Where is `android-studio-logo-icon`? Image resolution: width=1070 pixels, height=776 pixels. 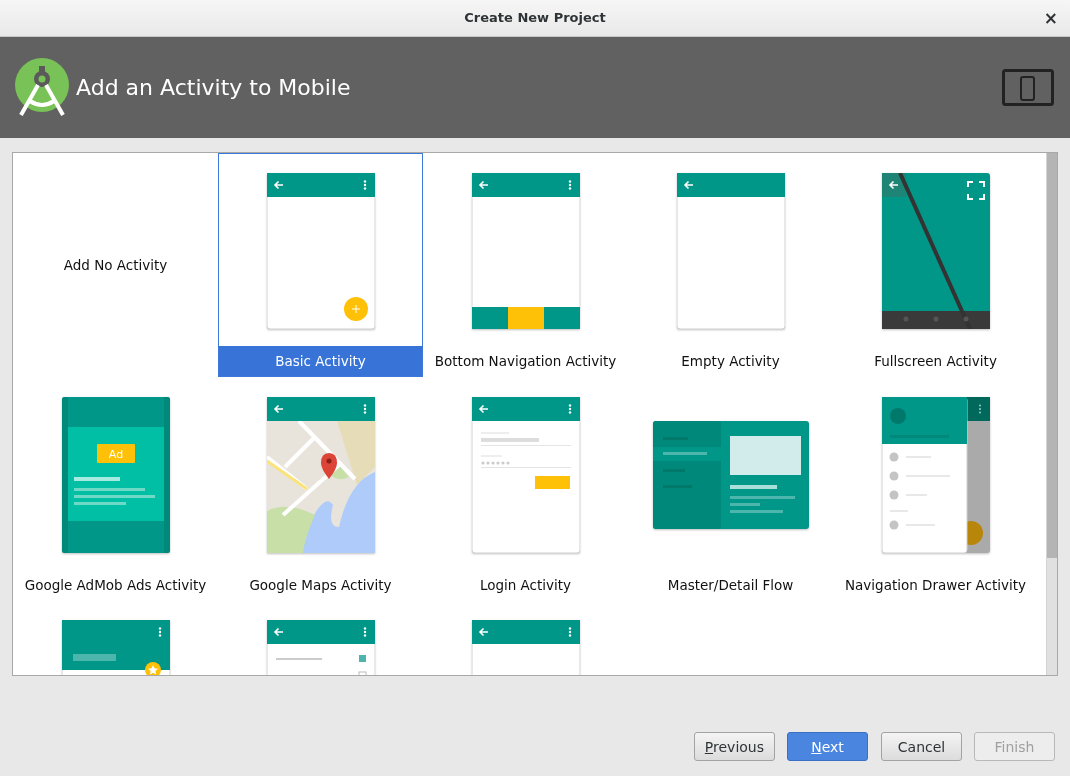
android-studio-logo-icon is located at coordinates (43, 87).